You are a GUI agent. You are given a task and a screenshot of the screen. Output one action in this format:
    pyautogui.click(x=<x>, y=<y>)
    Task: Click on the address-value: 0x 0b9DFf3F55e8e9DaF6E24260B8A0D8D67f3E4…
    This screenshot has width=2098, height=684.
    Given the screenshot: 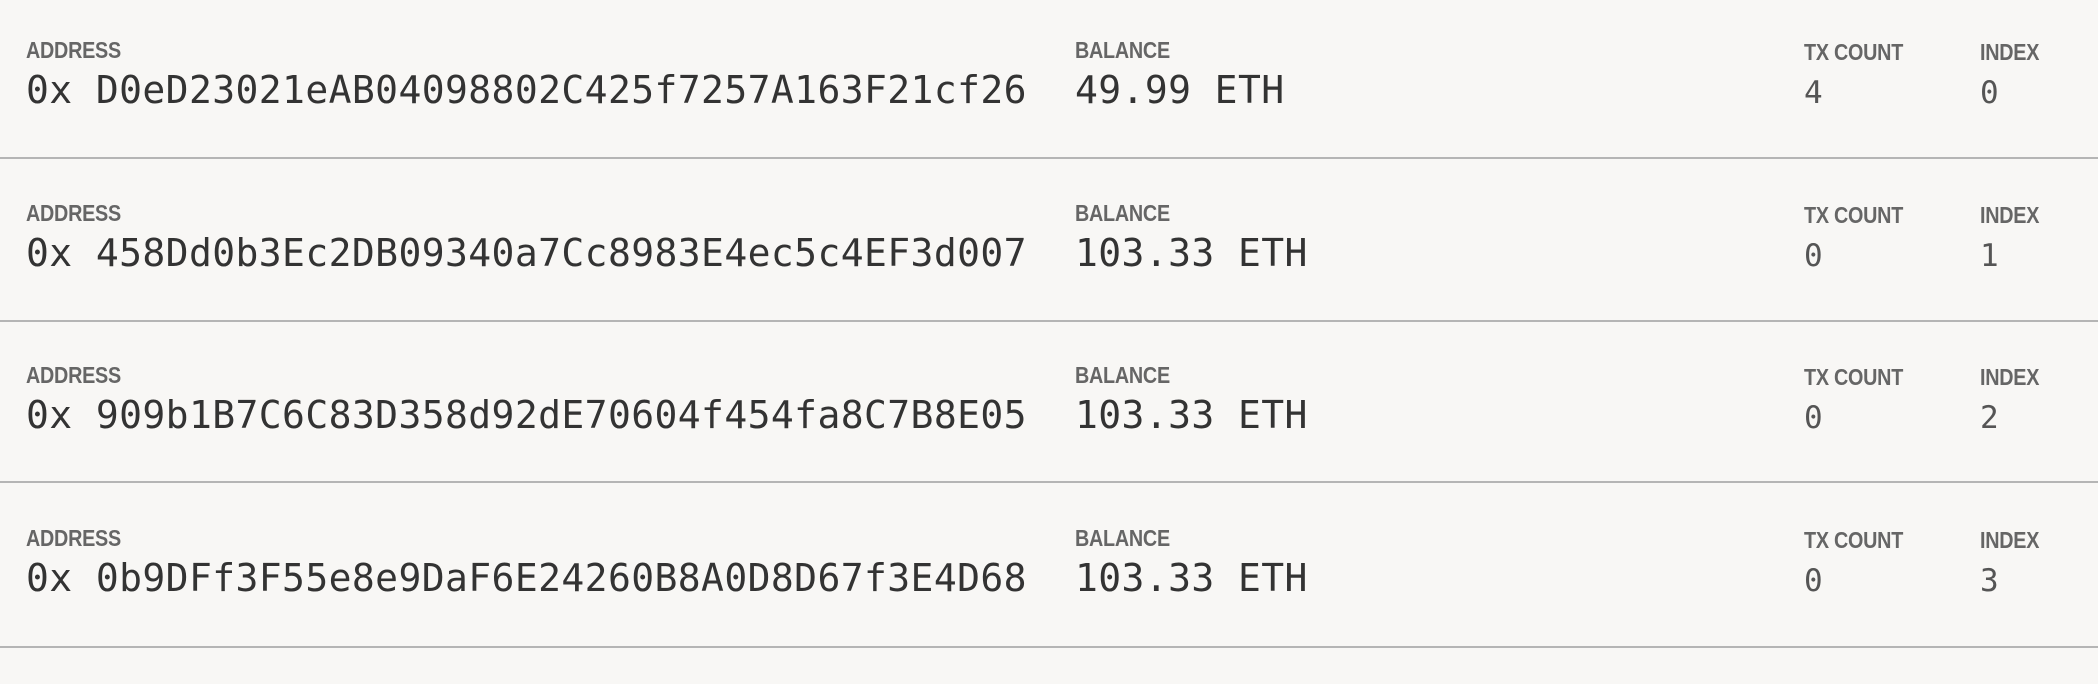 What is the action you would take?
    pyautogui.click(x=526, y=578)
    